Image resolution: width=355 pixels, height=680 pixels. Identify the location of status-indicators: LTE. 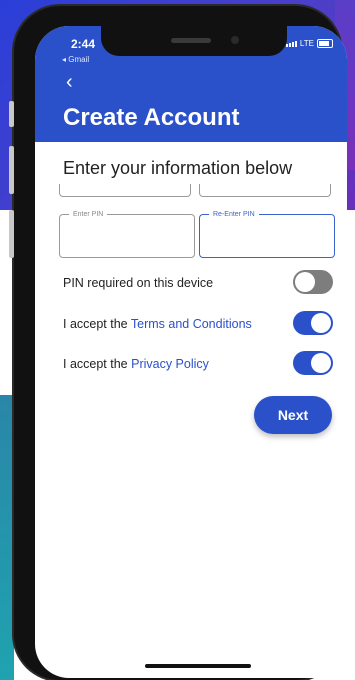
(309, 43).